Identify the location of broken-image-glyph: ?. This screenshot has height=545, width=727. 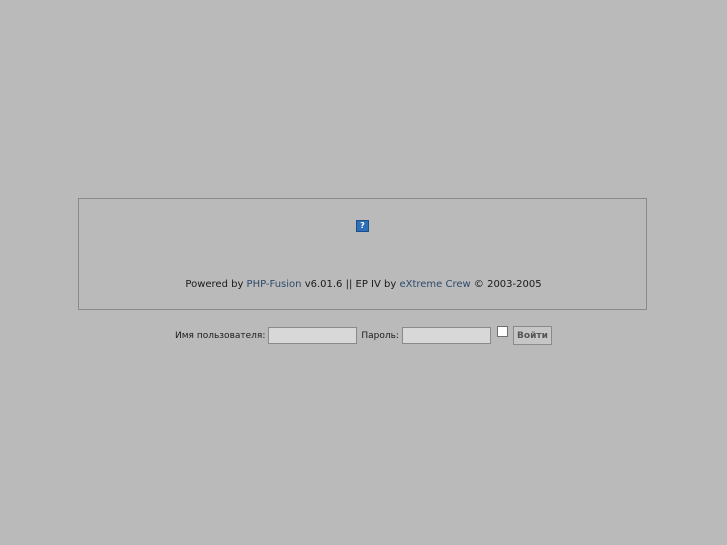
(362, 225).